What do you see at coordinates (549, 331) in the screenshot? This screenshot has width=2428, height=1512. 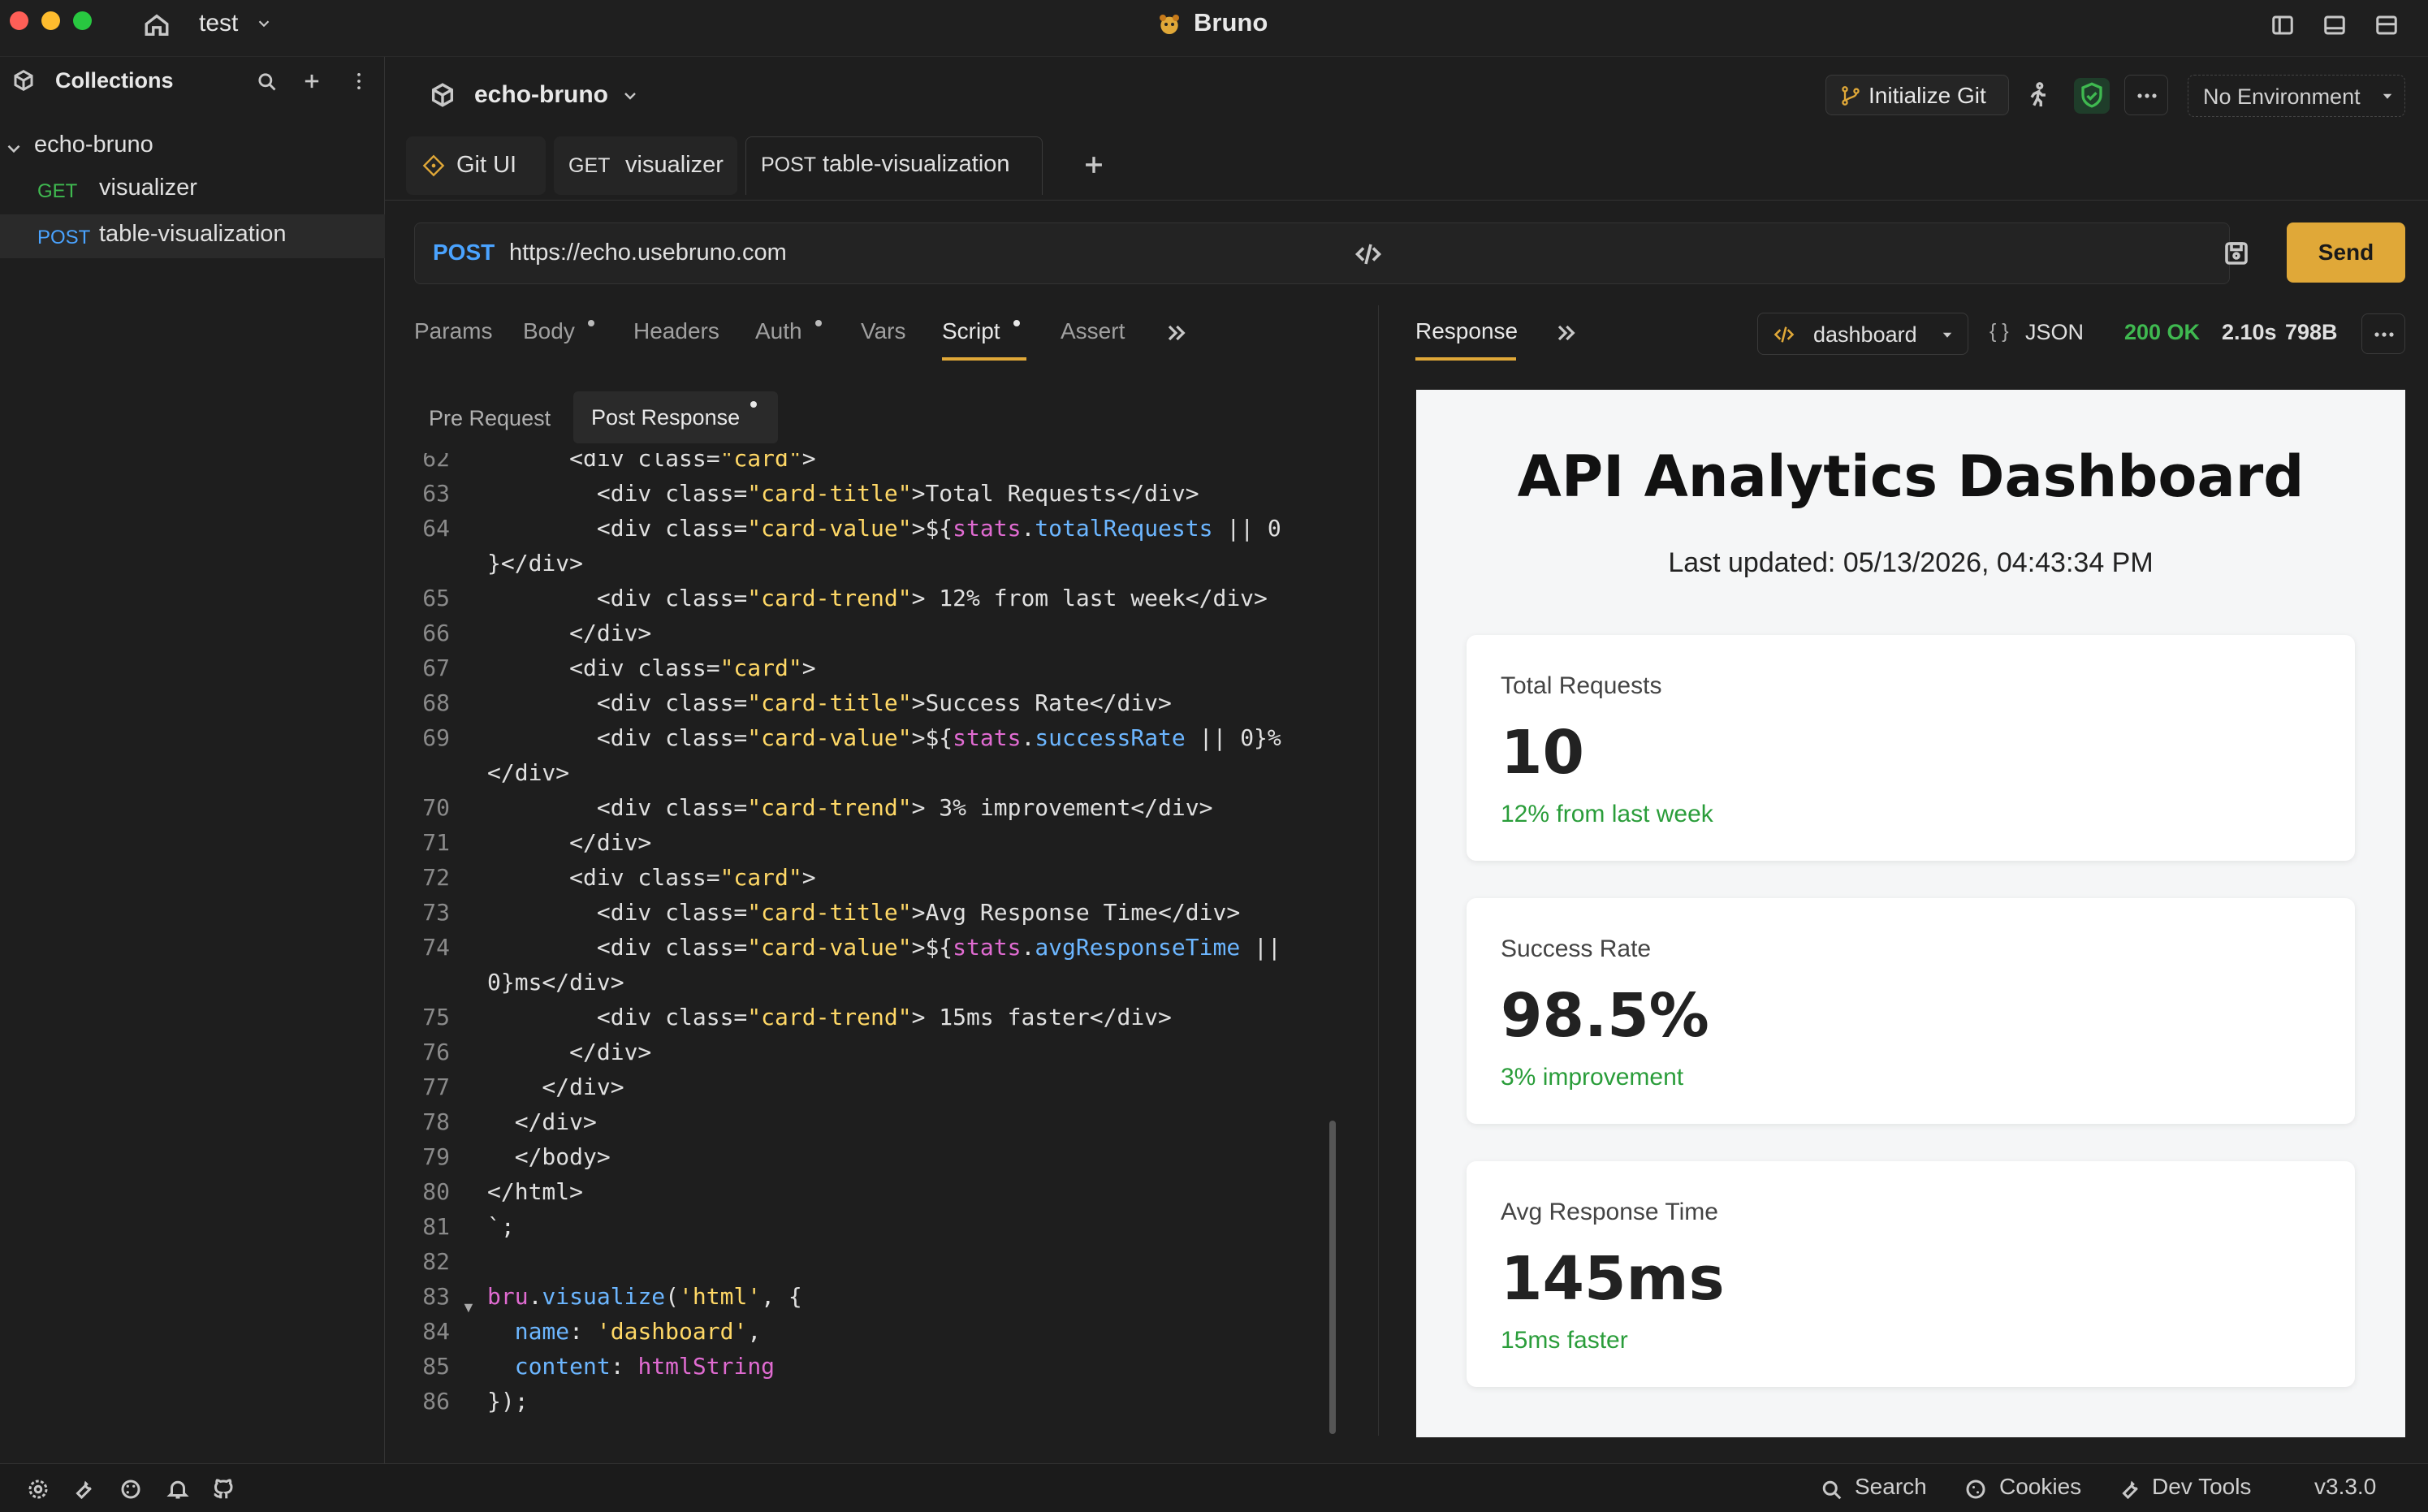 I see `tab-body: Body` at bounding box center [549, 331].